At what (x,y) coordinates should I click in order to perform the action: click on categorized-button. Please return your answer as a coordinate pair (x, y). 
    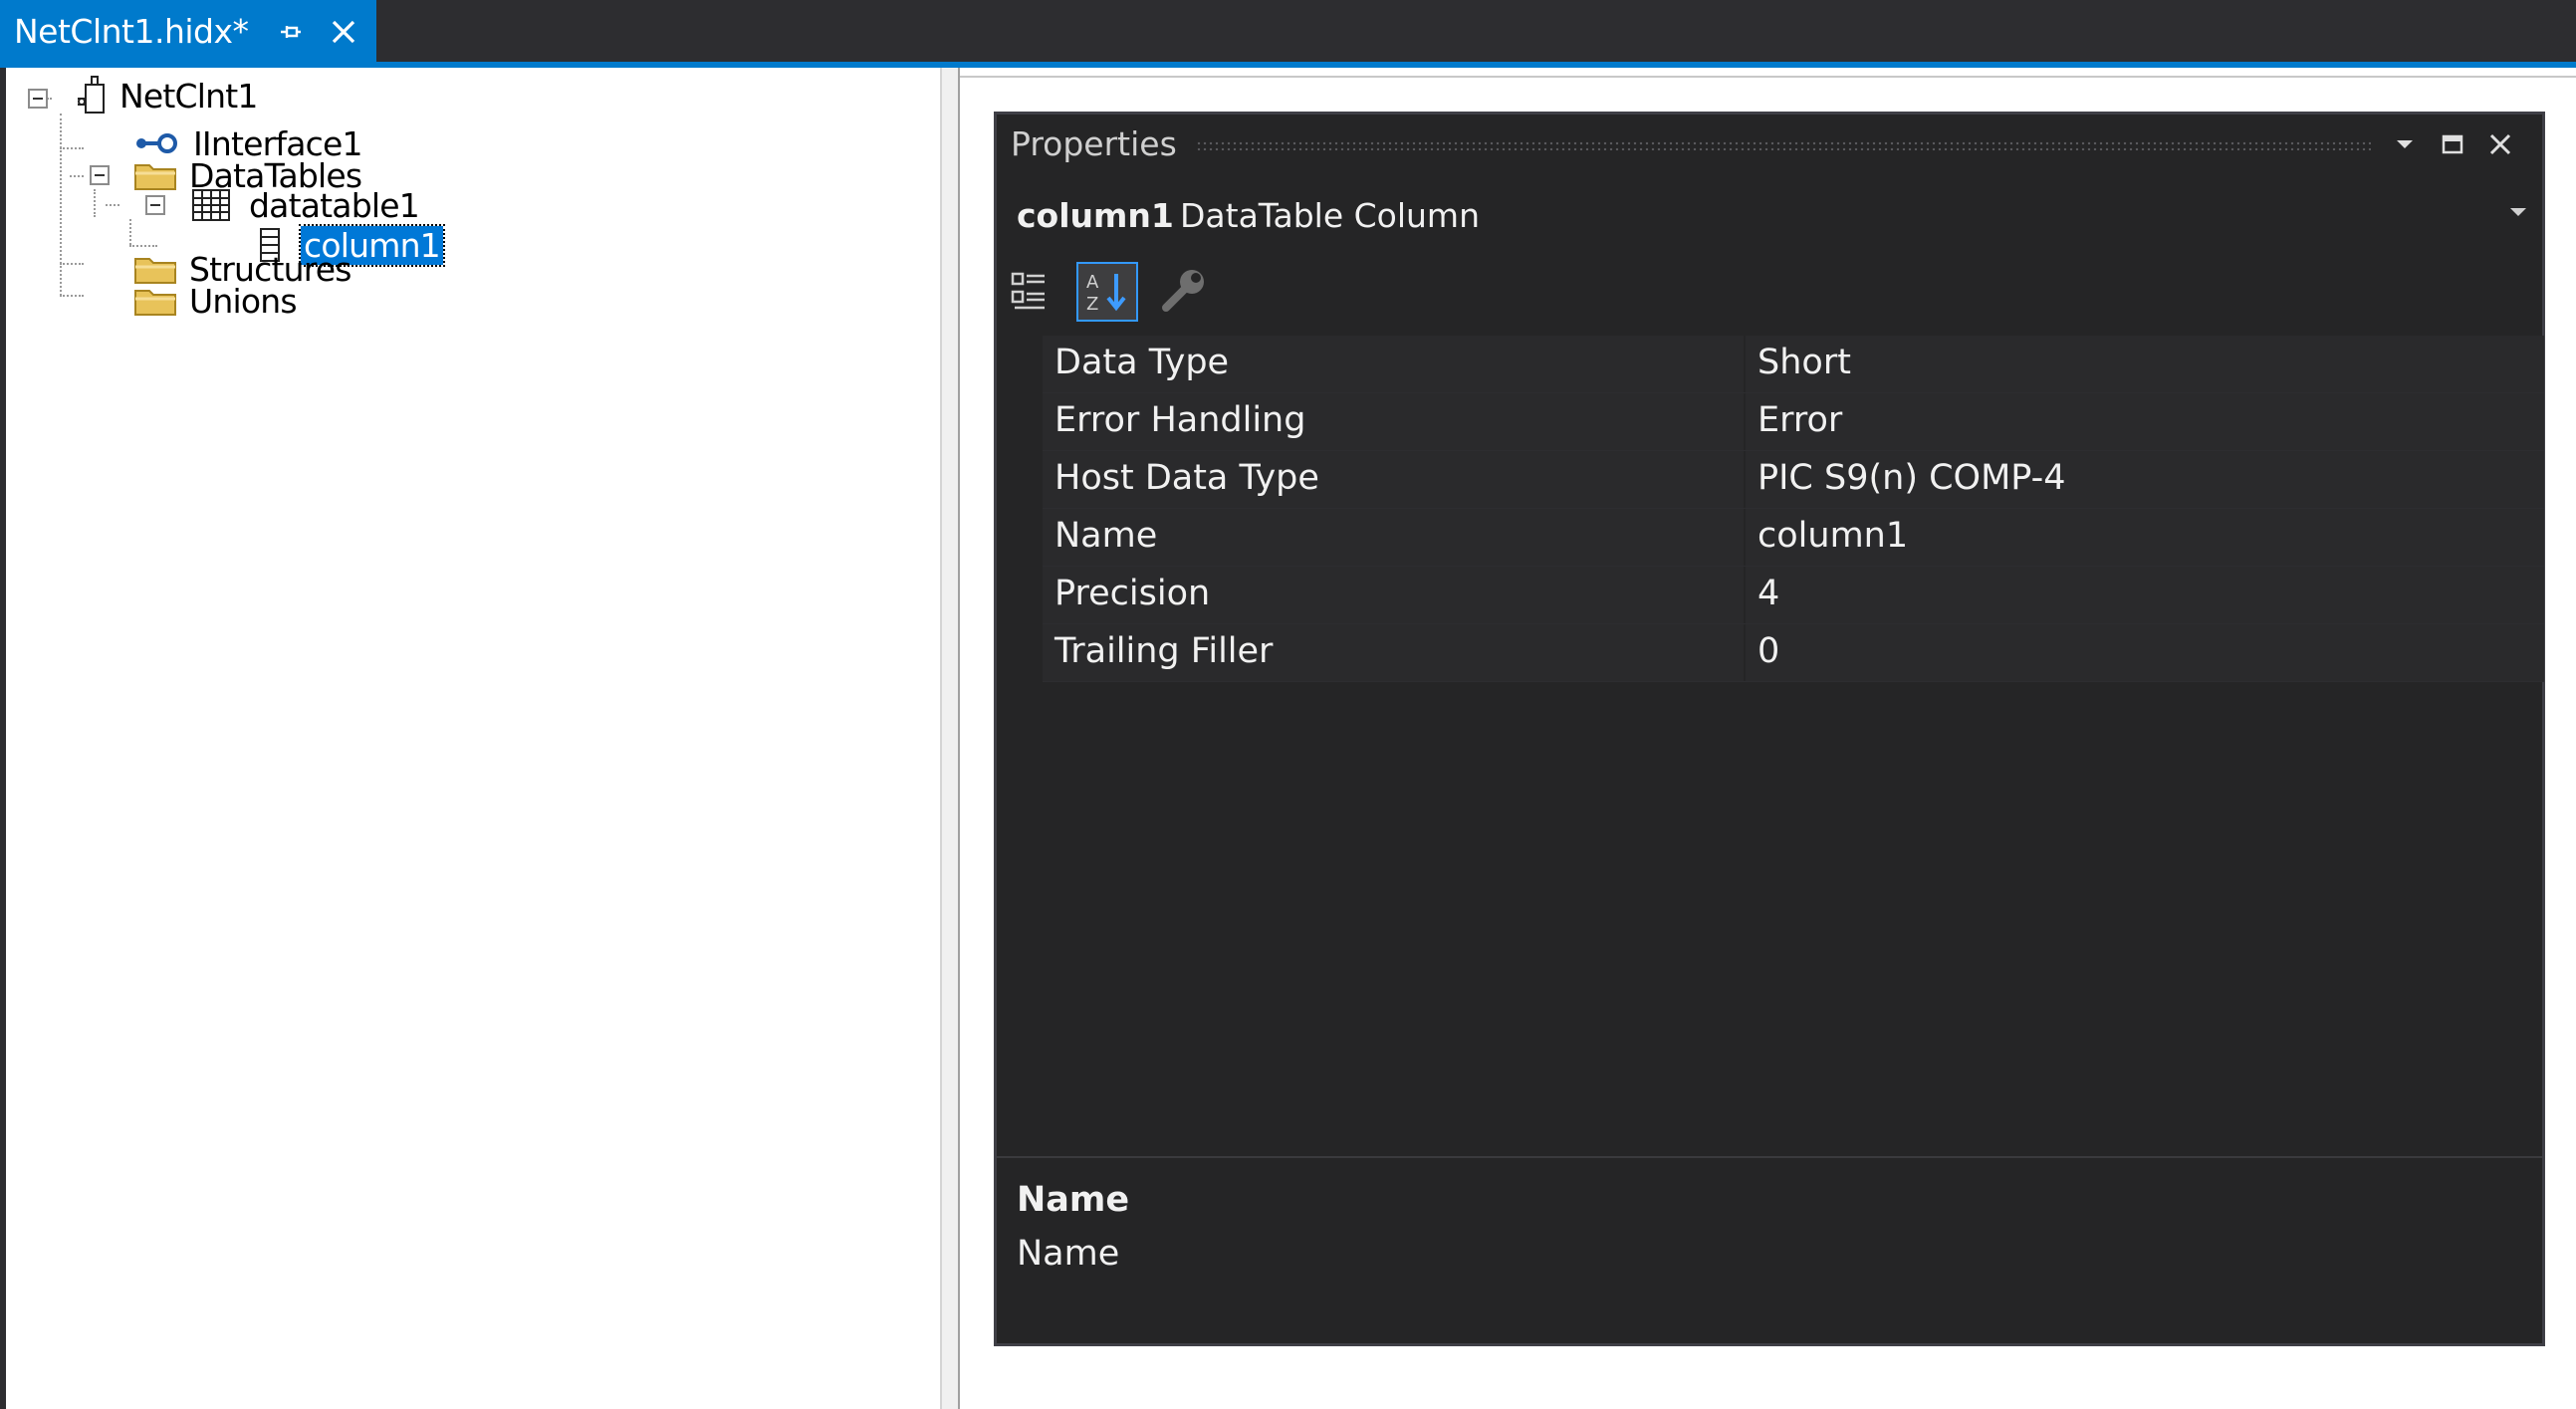
    Looking at the image, I should click on (1037, 292).